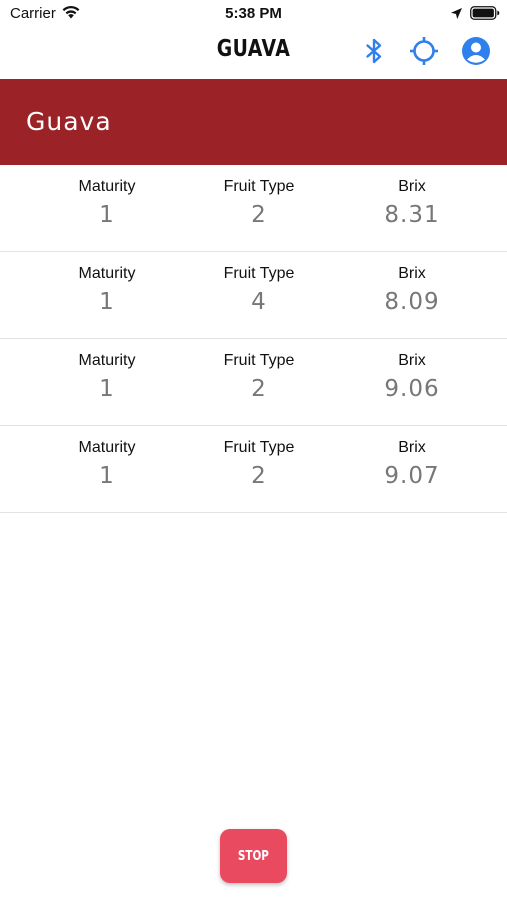  I want to click on list-item: Maturity 1 Fruit Type 2 Brix 8.31, so click(253, 208).